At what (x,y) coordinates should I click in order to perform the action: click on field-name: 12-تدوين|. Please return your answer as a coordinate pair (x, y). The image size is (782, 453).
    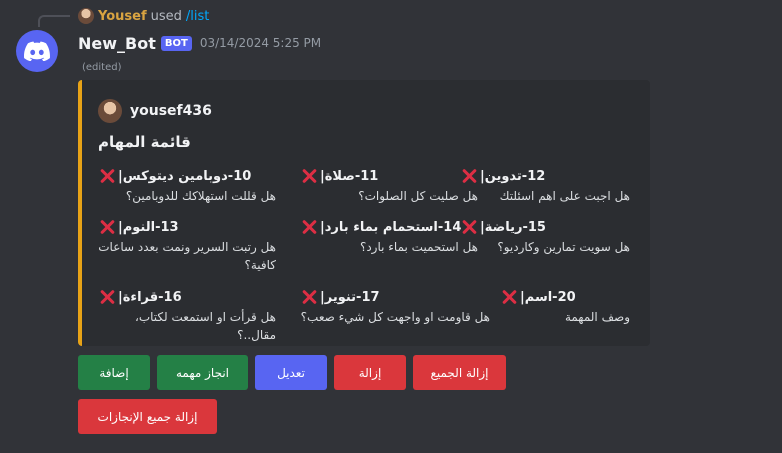
    Looking at the image, I should click on (545, 176).